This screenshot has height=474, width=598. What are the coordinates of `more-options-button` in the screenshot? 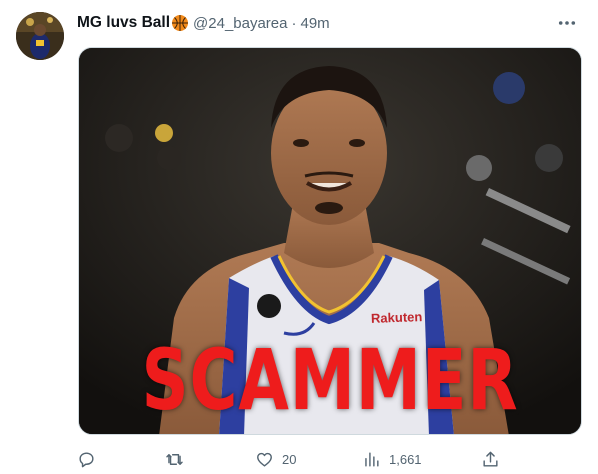 It's located at (567, 23).